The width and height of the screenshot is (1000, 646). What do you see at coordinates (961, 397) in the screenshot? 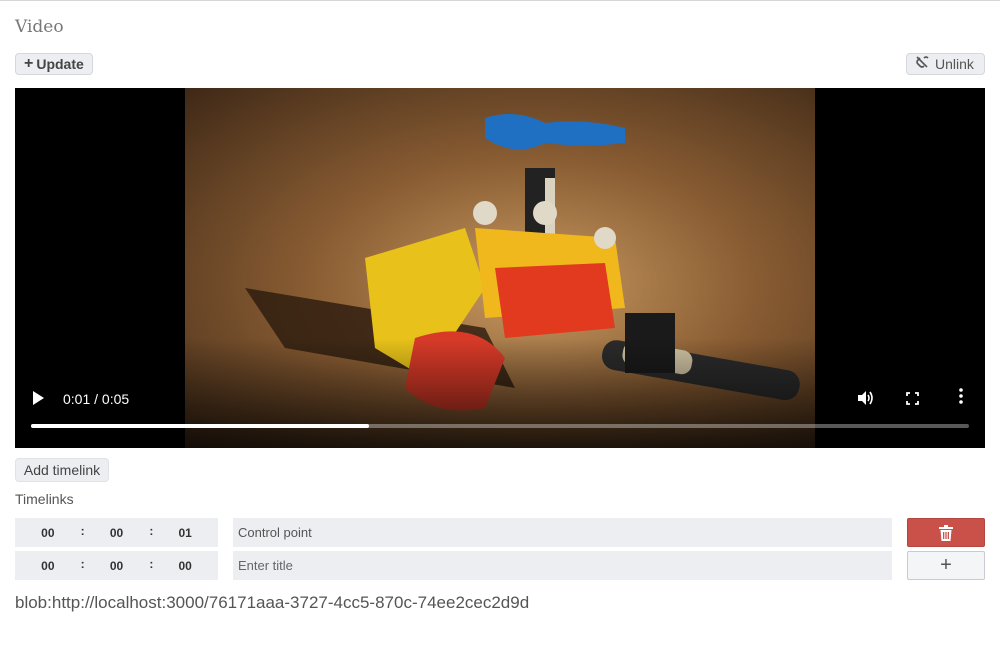
I see `more-vertical-icon` at bounding box center [961, 397].